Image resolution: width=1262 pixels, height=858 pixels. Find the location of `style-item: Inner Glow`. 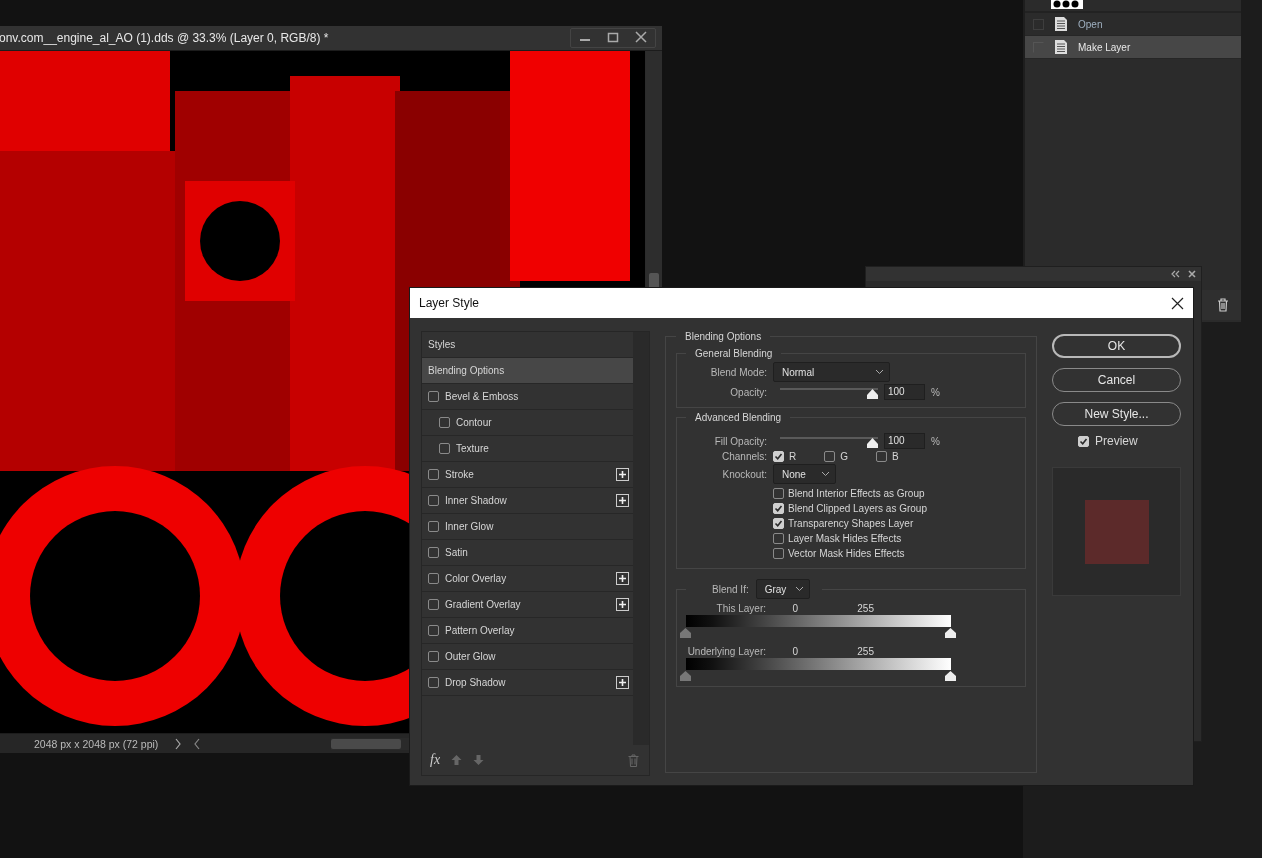

style-item: Inner Glow is located at coordinates (527, 527).